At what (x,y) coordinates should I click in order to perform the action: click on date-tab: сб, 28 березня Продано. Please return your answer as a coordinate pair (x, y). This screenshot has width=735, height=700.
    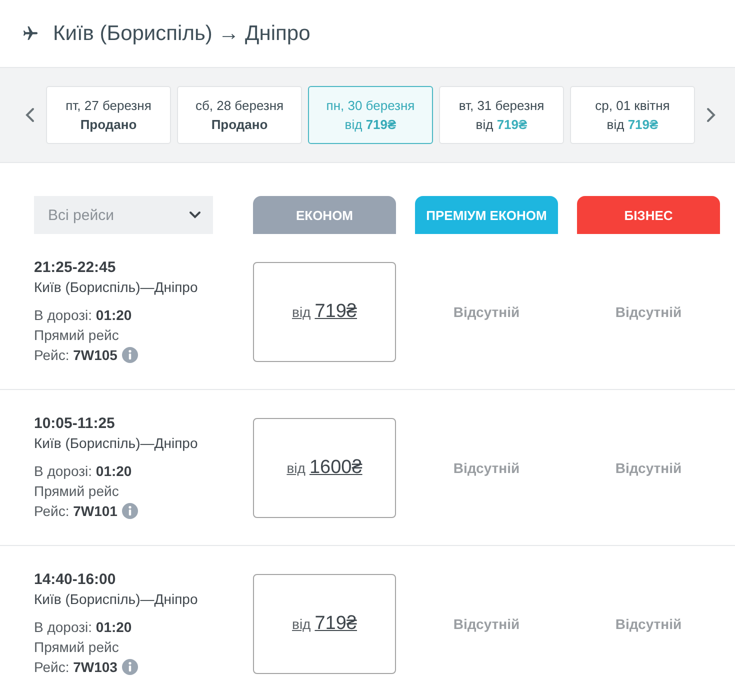
    Looking at the image, I should click on (239, 115).